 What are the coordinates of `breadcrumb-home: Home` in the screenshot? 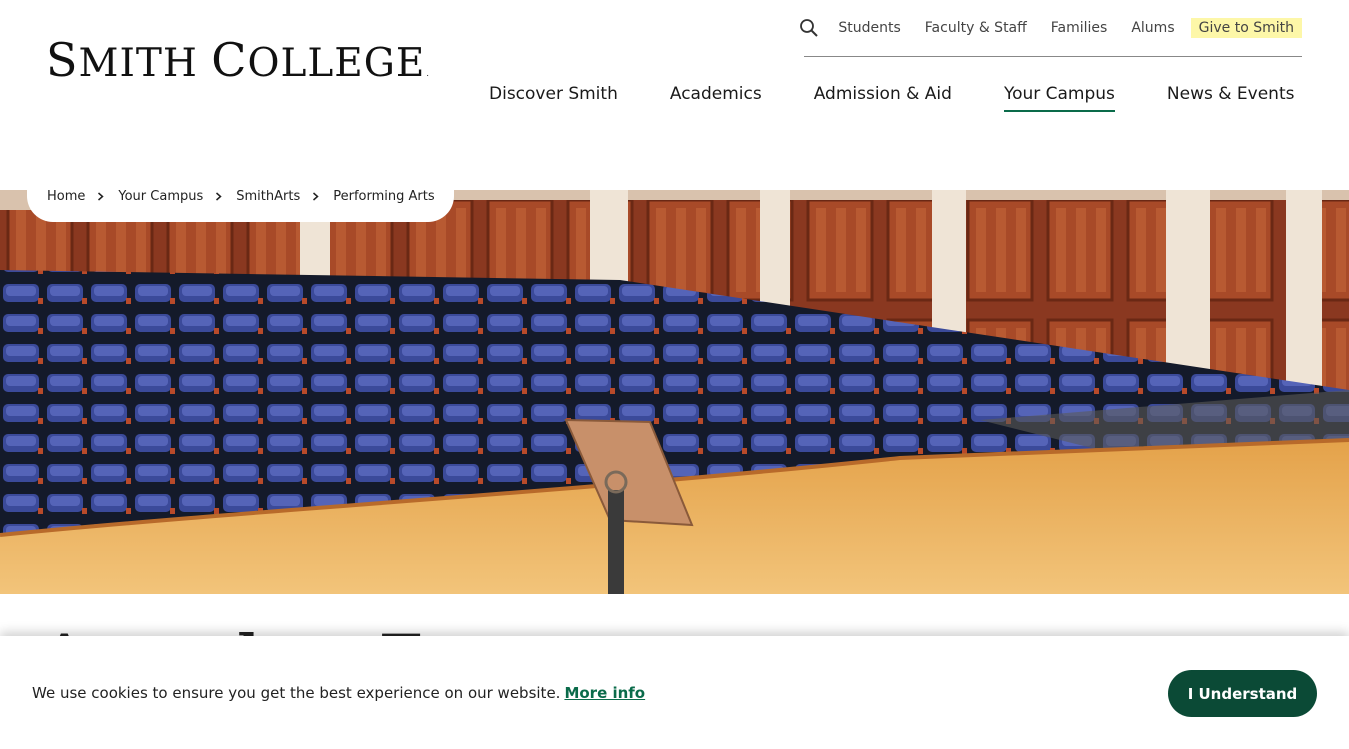 It's located at (66, 196).